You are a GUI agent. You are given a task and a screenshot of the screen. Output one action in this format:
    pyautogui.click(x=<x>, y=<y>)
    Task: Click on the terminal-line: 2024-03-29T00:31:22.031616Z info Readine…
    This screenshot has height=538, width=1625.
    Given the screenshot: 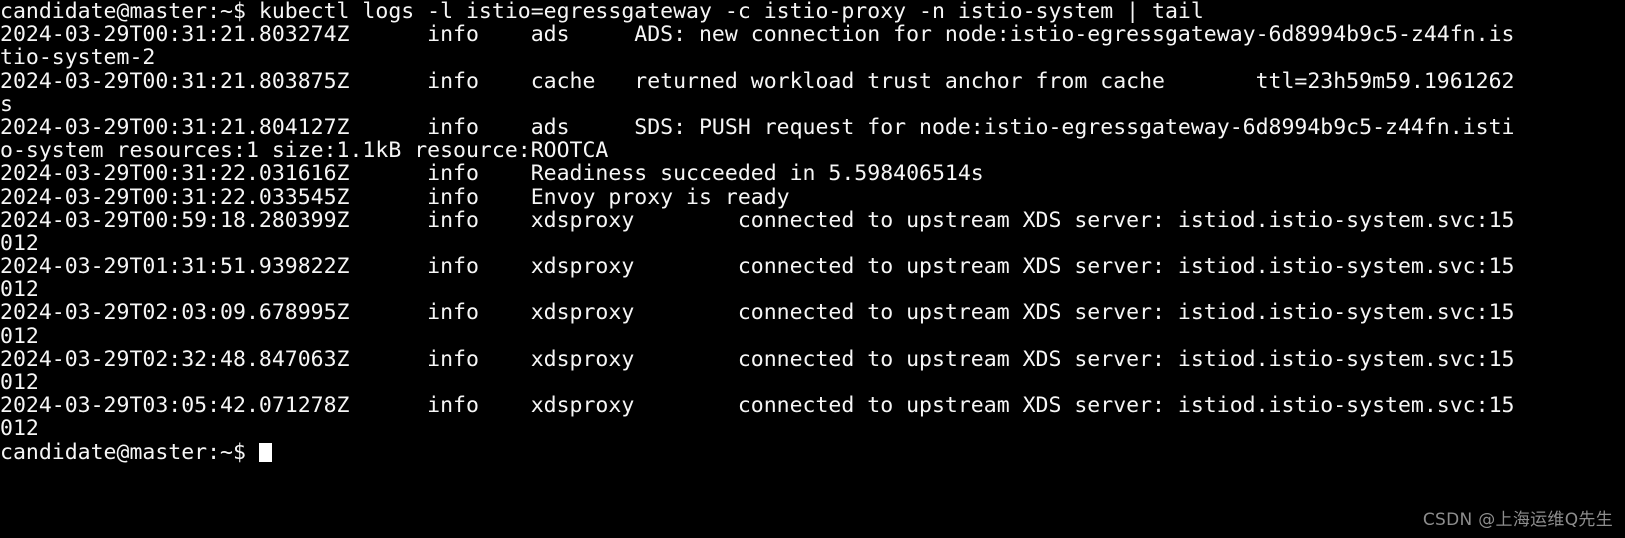 What is the action you would take?
    pyautogui.click(x=492, y=174)
    